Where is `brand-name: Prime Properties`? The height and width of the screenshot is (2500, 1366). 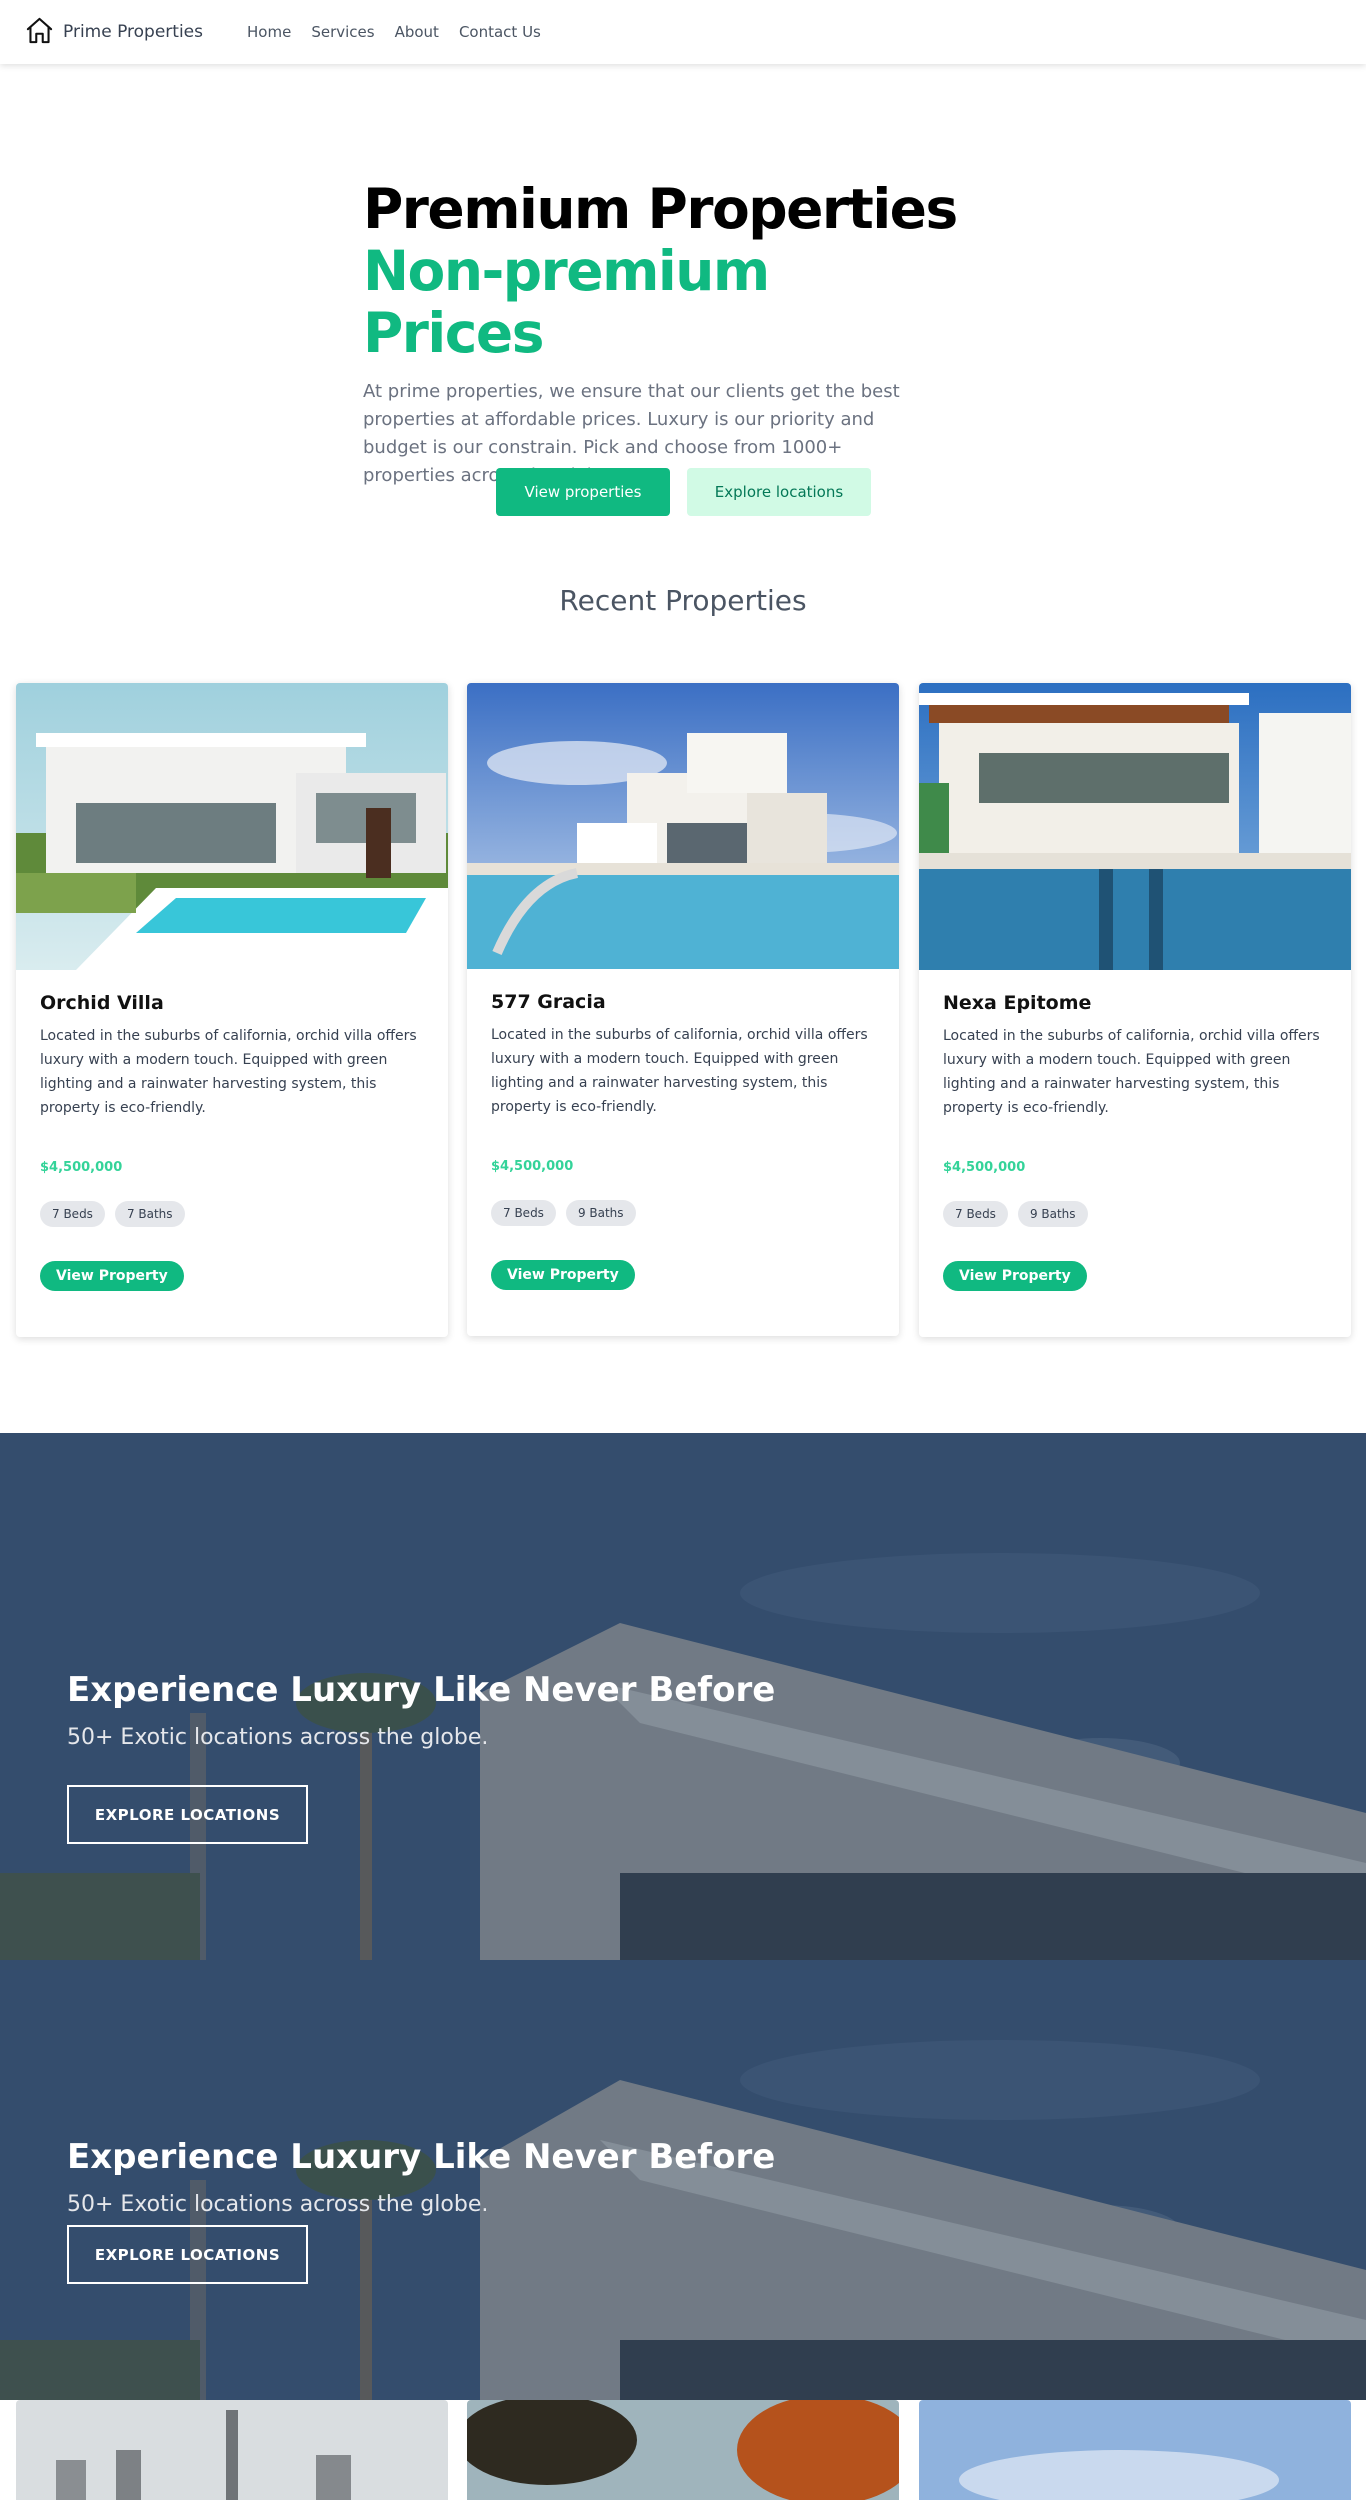
brand-name: Prime Properties is located at coordinates (133, 32).